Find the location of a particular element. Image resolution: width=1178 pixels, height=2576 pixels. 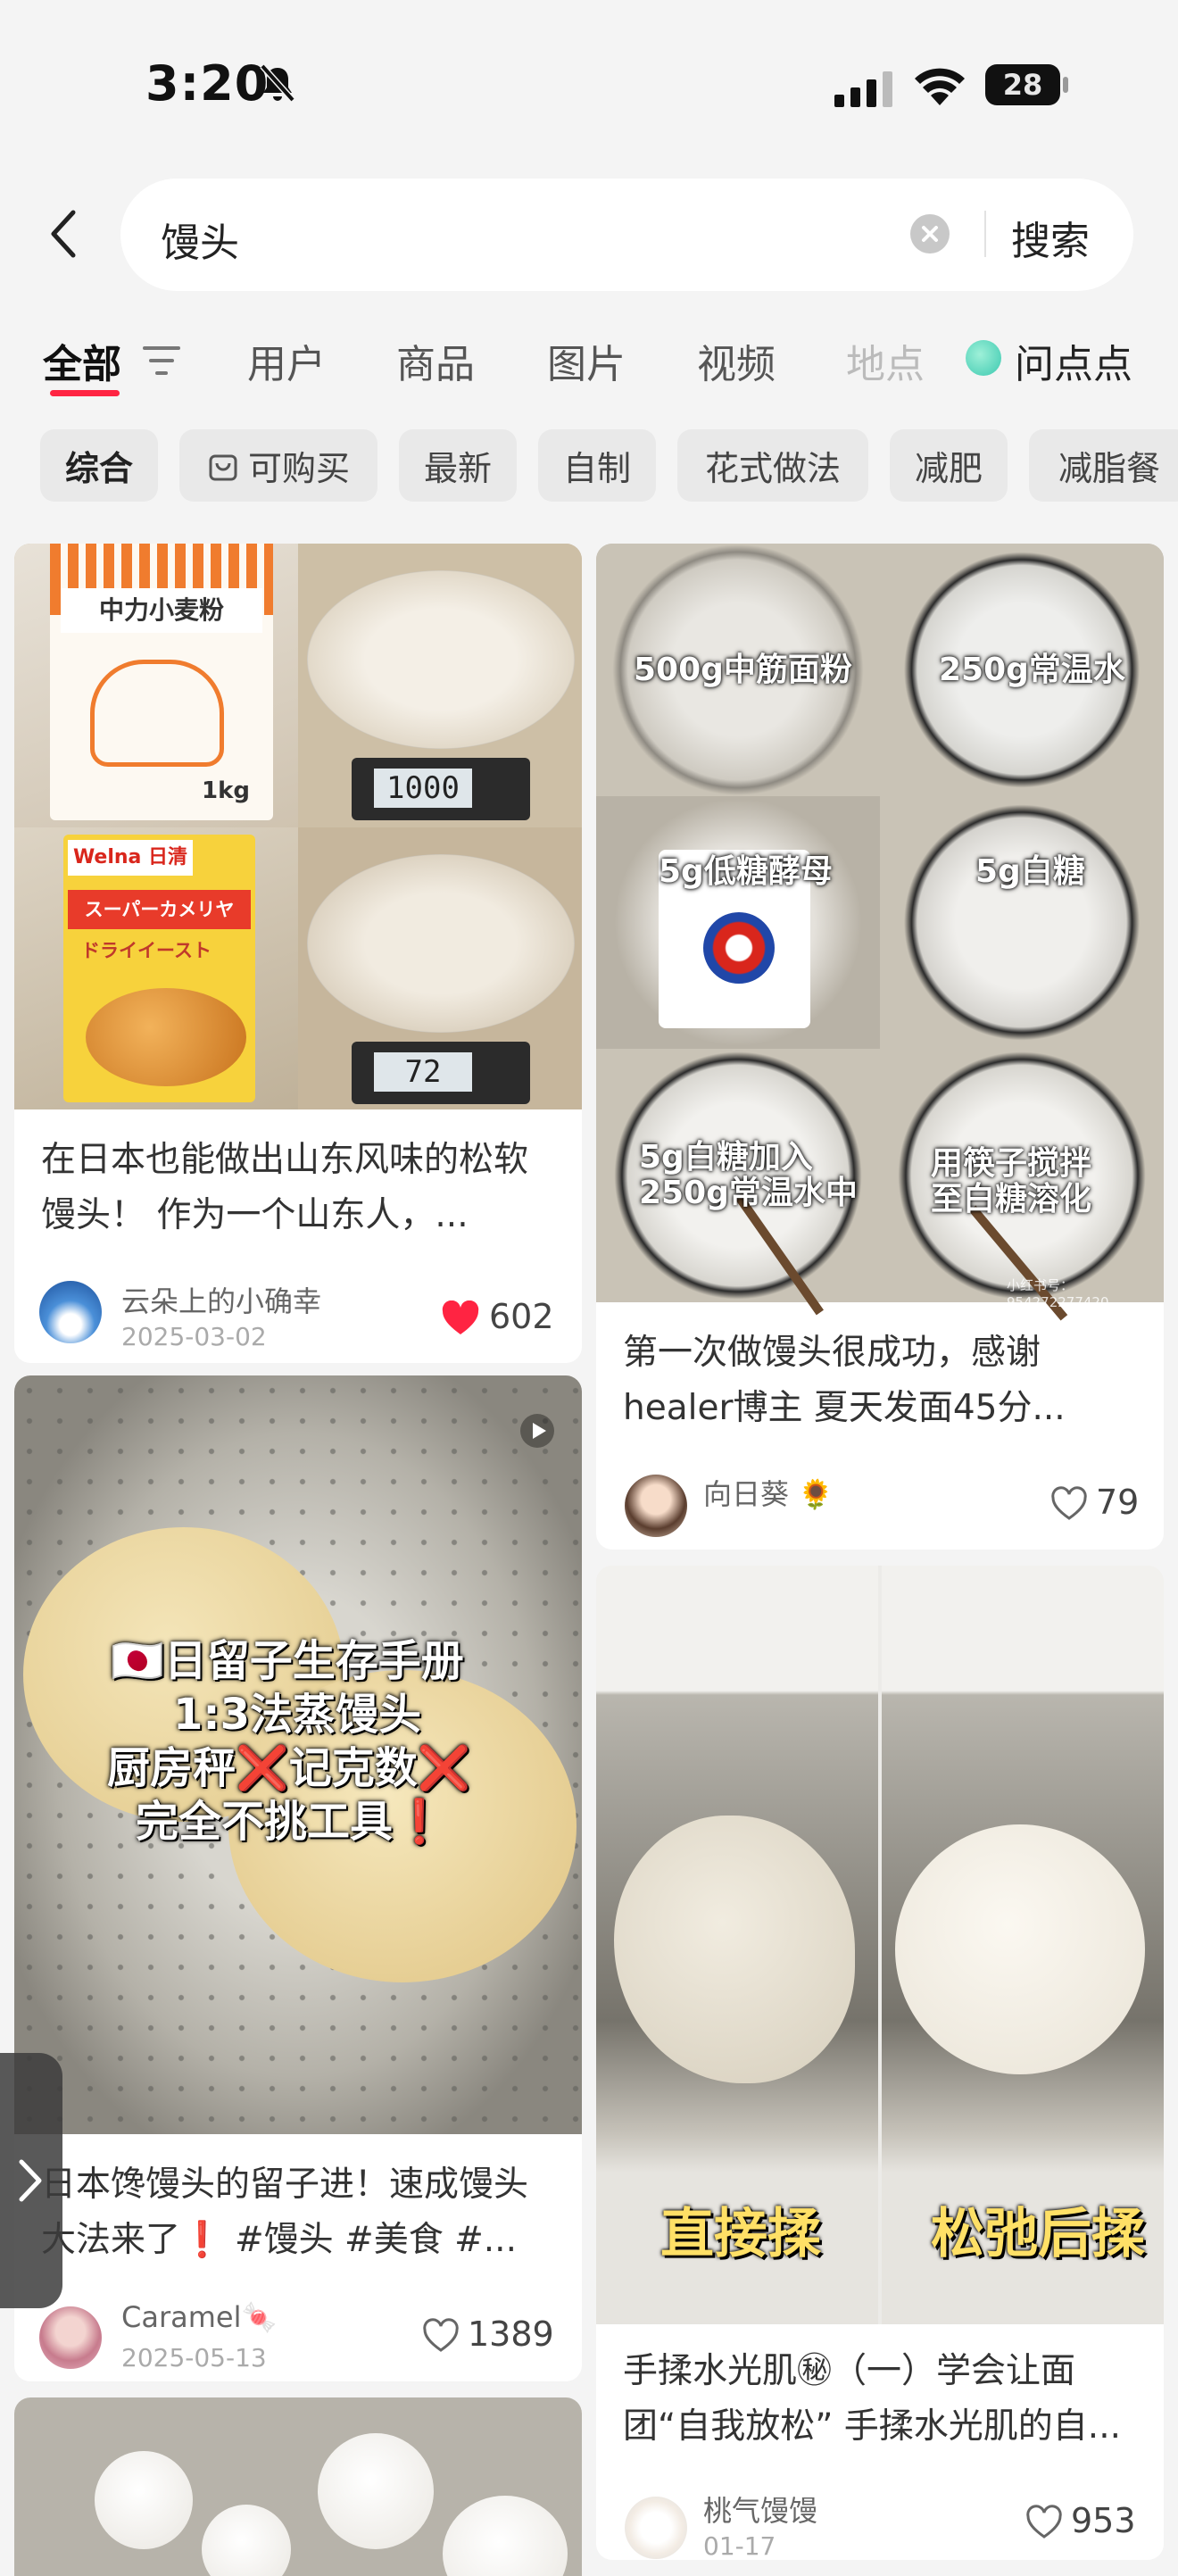

author-name-text: Caramel is located at coordinates (181, 2317).